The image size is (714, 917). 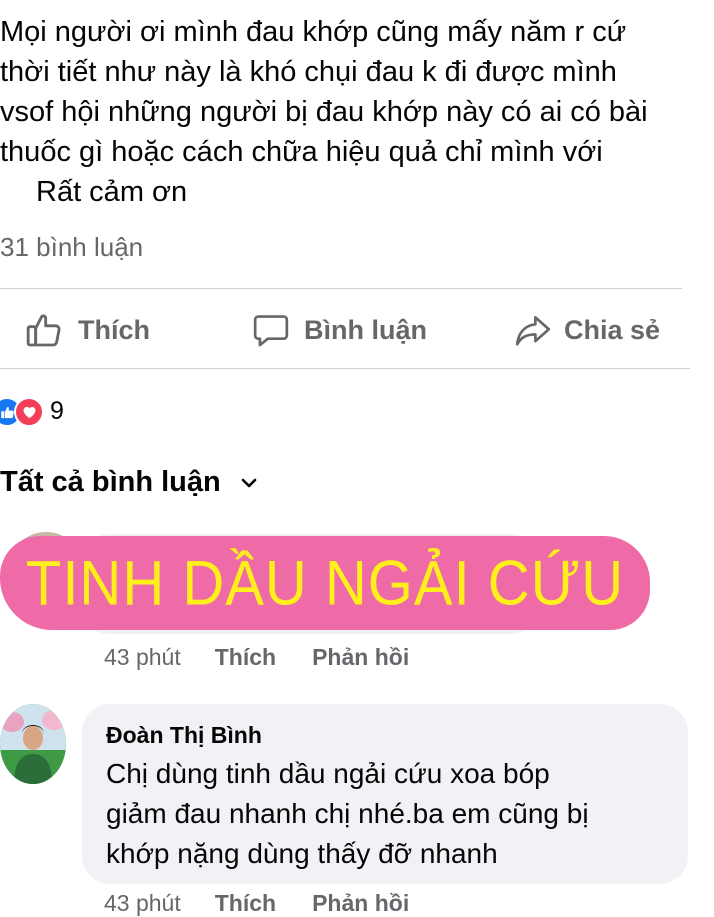 I want to click on reaction-summary: 9, so click(x=32, y=411).